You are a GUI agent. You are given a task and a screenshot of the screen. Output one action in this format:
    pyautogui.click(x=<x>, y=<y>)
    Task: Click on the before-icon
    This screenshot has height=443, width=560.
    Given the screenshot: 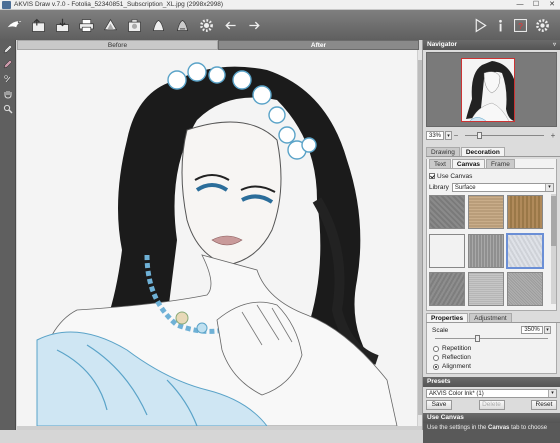 What is the action you would take?
    pyautogui.click(x=158, y=25)
    